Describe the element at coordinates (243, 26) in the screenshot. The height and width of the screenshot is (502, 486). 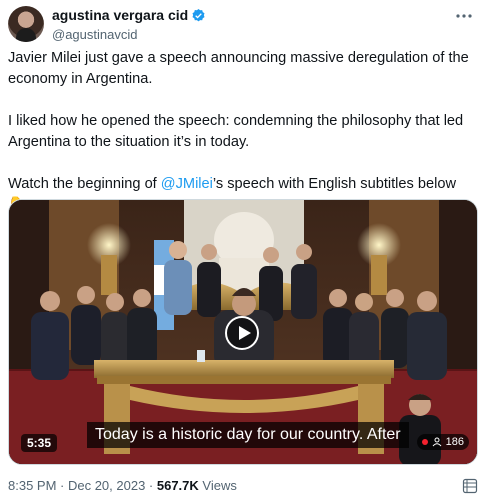
I see `tweet-header: agustina vergara cid @agustinavcid` at that location.